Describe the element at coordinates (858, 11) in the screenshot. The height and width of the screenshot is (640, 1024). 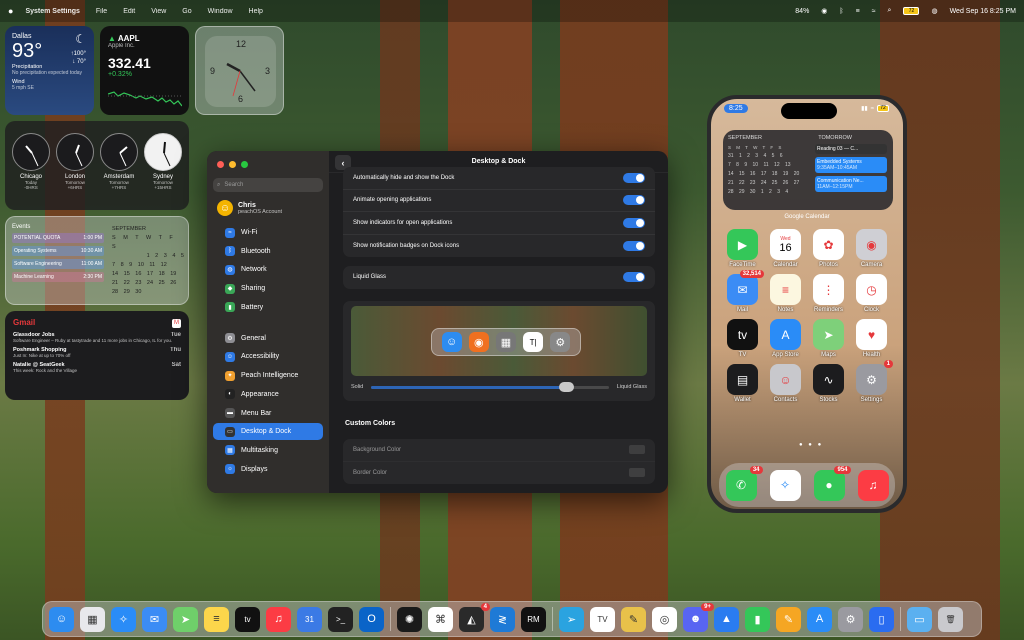
I see `control-center-icon: ≡` at that location.